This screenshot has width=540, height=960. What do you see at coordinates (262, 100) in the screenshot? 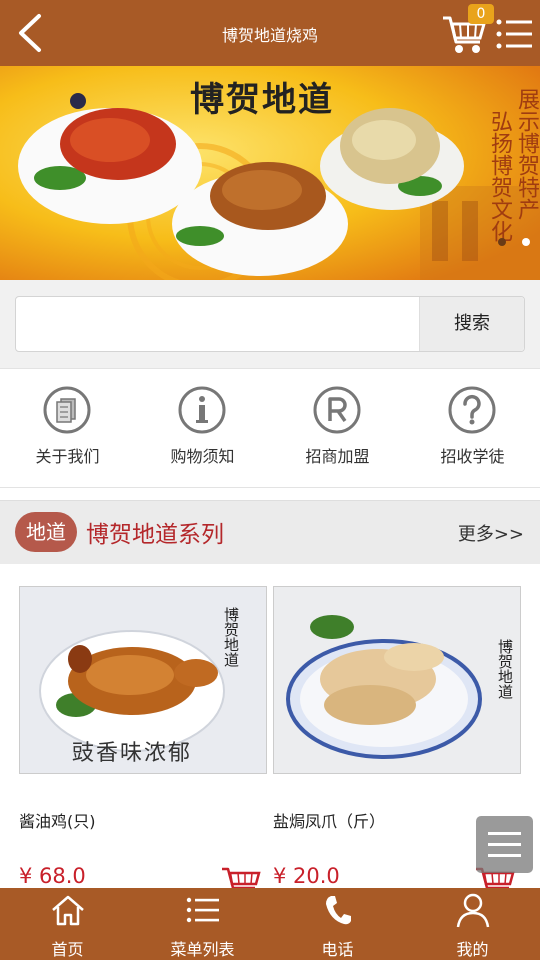
I see `banner-title: 博贺地道` at bounding box center [262, 100].